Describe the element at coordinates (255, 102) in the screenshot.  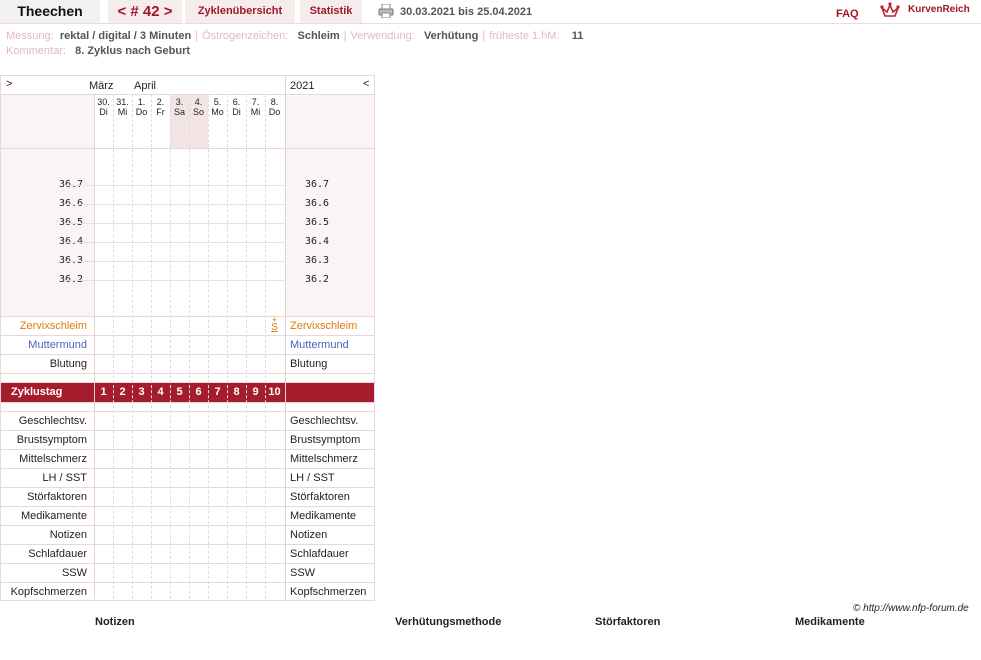
I see `day-date: 7.` at that location.